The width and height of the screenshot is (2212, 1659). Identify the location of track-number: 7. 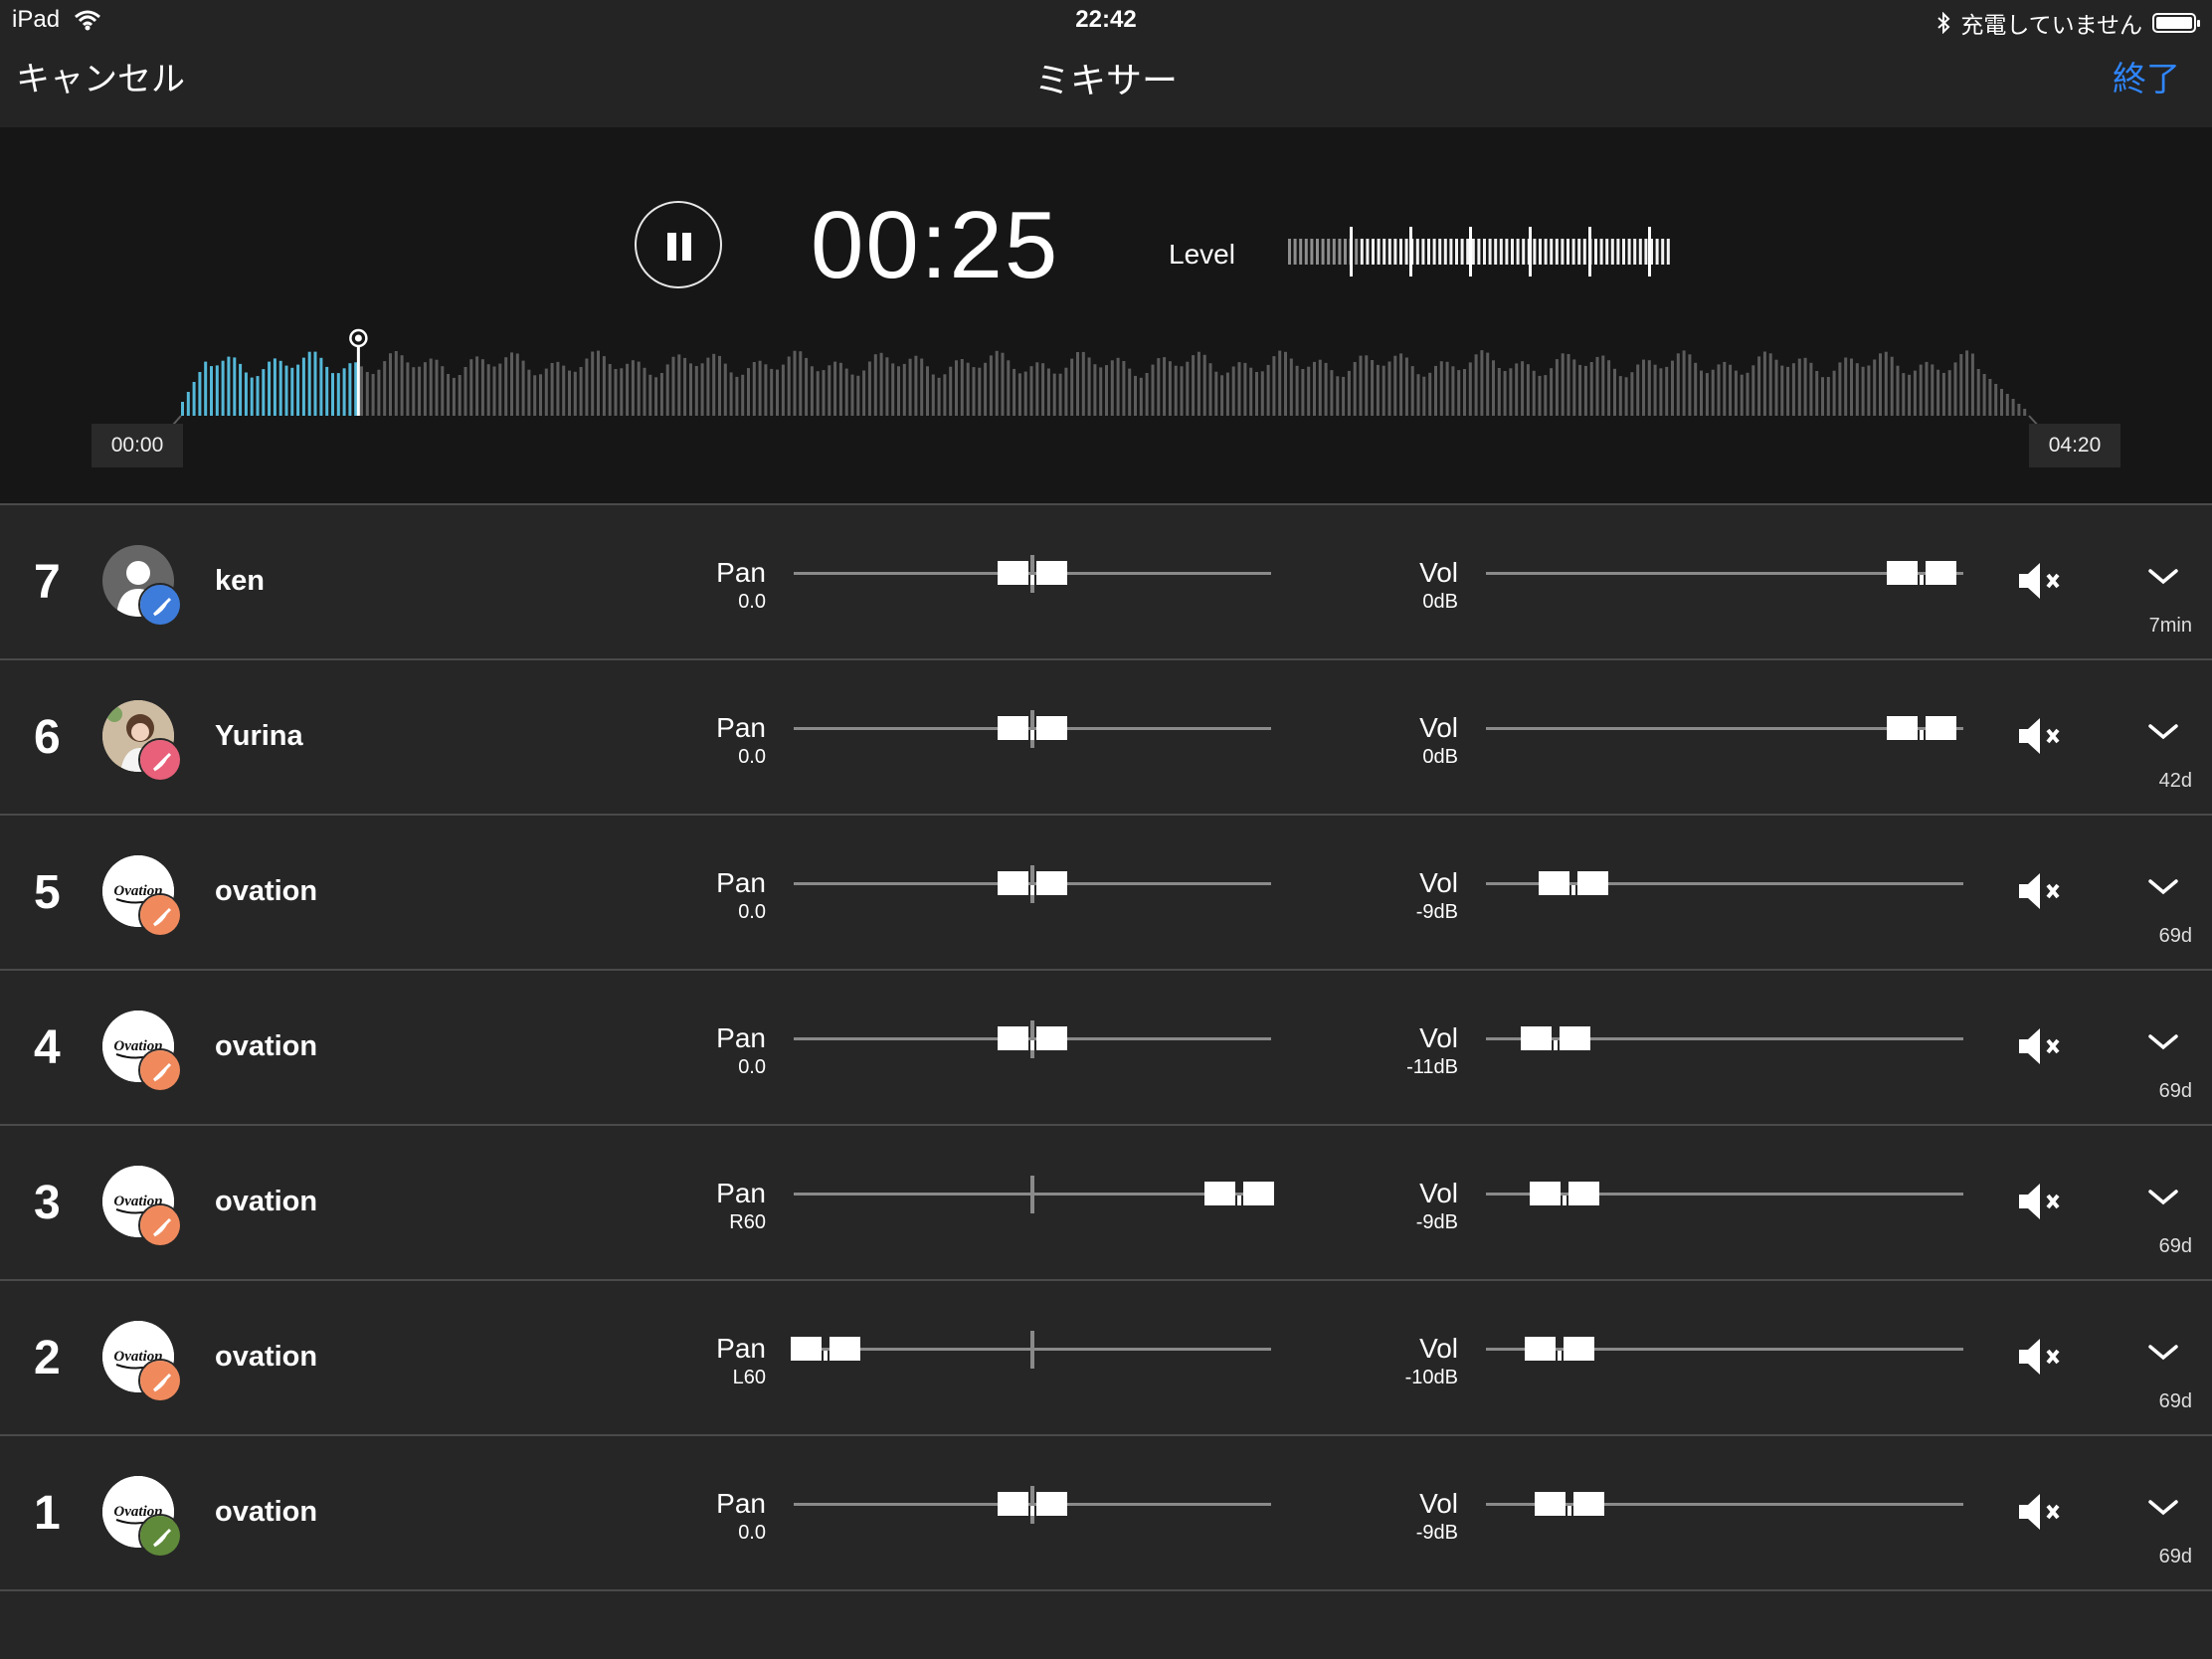
(47, 582).